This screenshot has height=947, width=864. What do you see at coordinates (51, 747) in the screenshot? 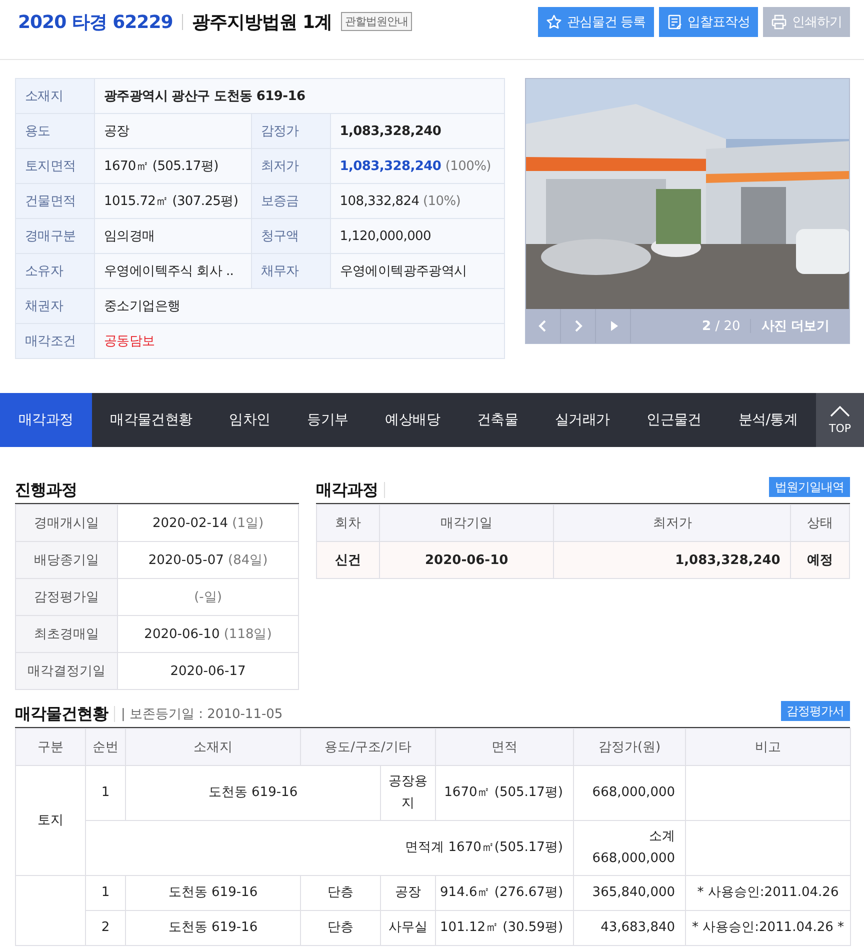
I see `column-header: 구분` at bounding box center [51, 747].